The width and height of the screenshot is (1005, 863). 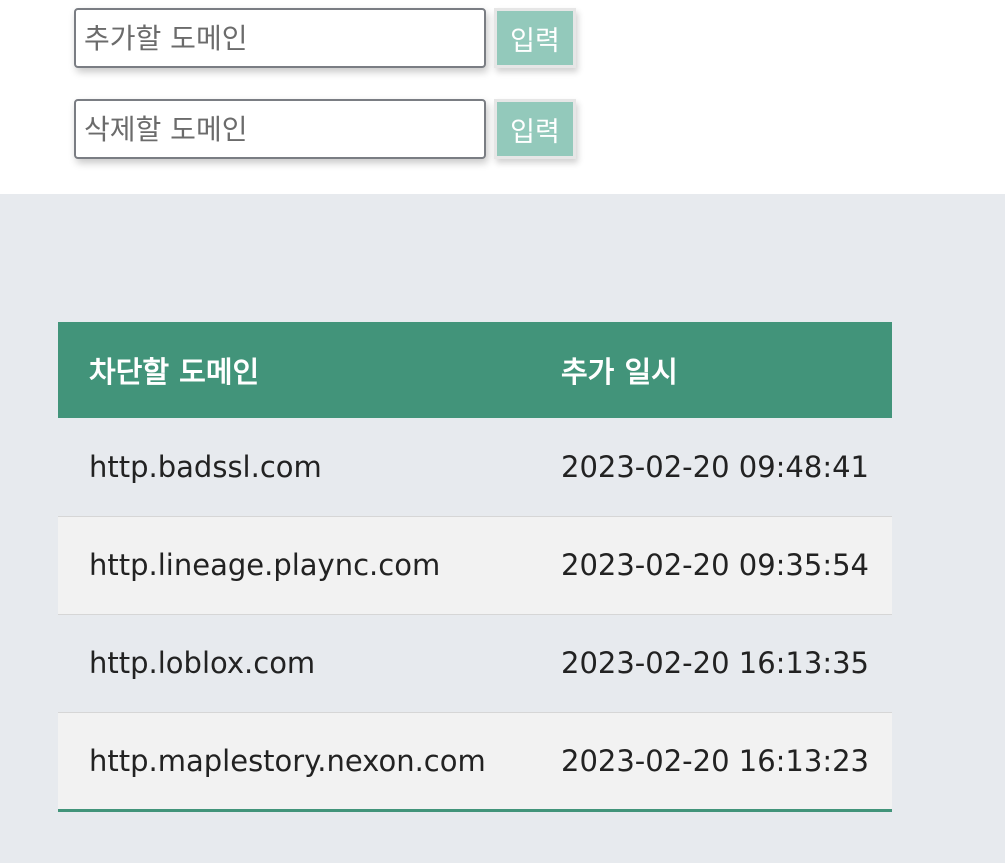 I want to click on header-added-at: 추가 일시, so click(x=711, y=370).